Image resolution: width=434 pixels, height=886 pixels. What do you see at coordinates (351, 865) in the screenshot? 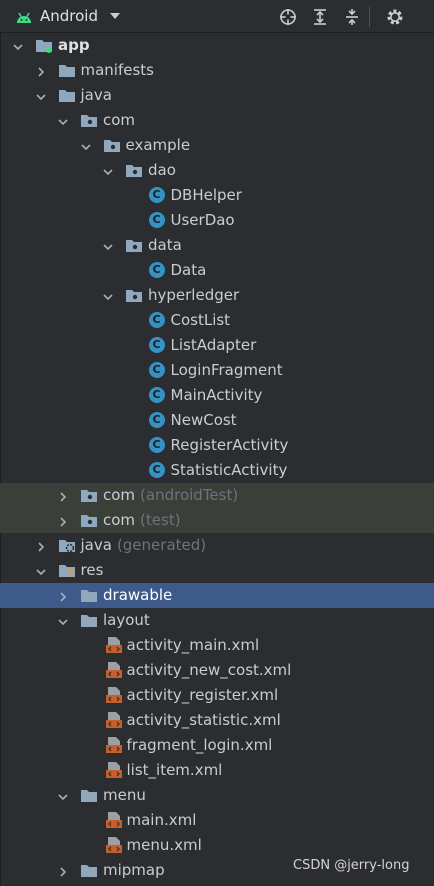
I see `watermark: CSDN @jerry-long` at bounding box center [351, 865].